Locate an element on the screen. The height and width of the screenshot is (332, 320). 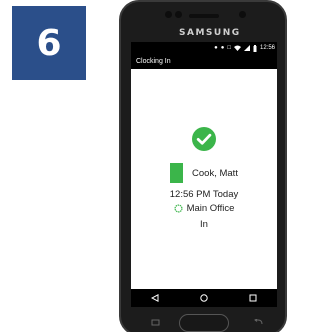
location-icon: ● is located at coordinates (216, 48).